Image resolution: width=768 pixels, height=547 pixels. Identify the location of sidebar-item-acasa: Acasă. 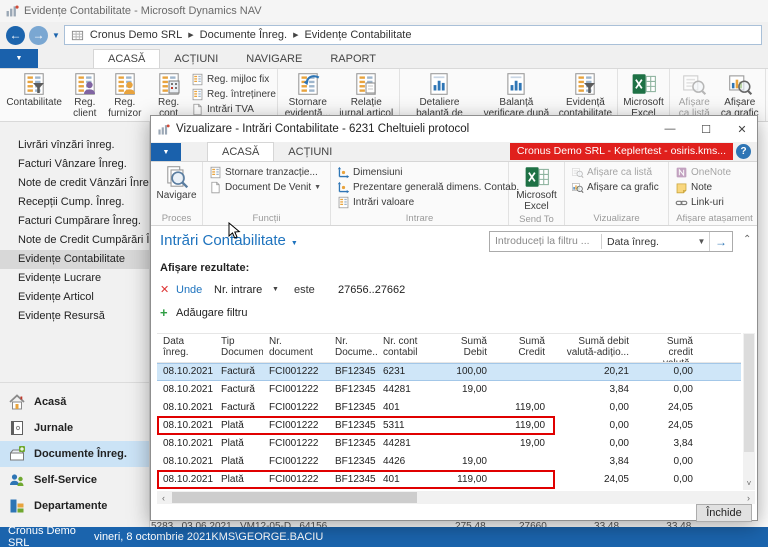
(74, 402).